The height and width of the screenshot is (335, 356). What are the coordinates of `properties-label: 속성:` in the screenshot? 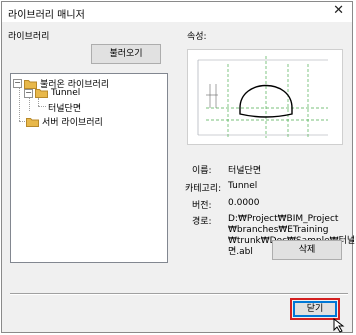 It's located at (197, 37).